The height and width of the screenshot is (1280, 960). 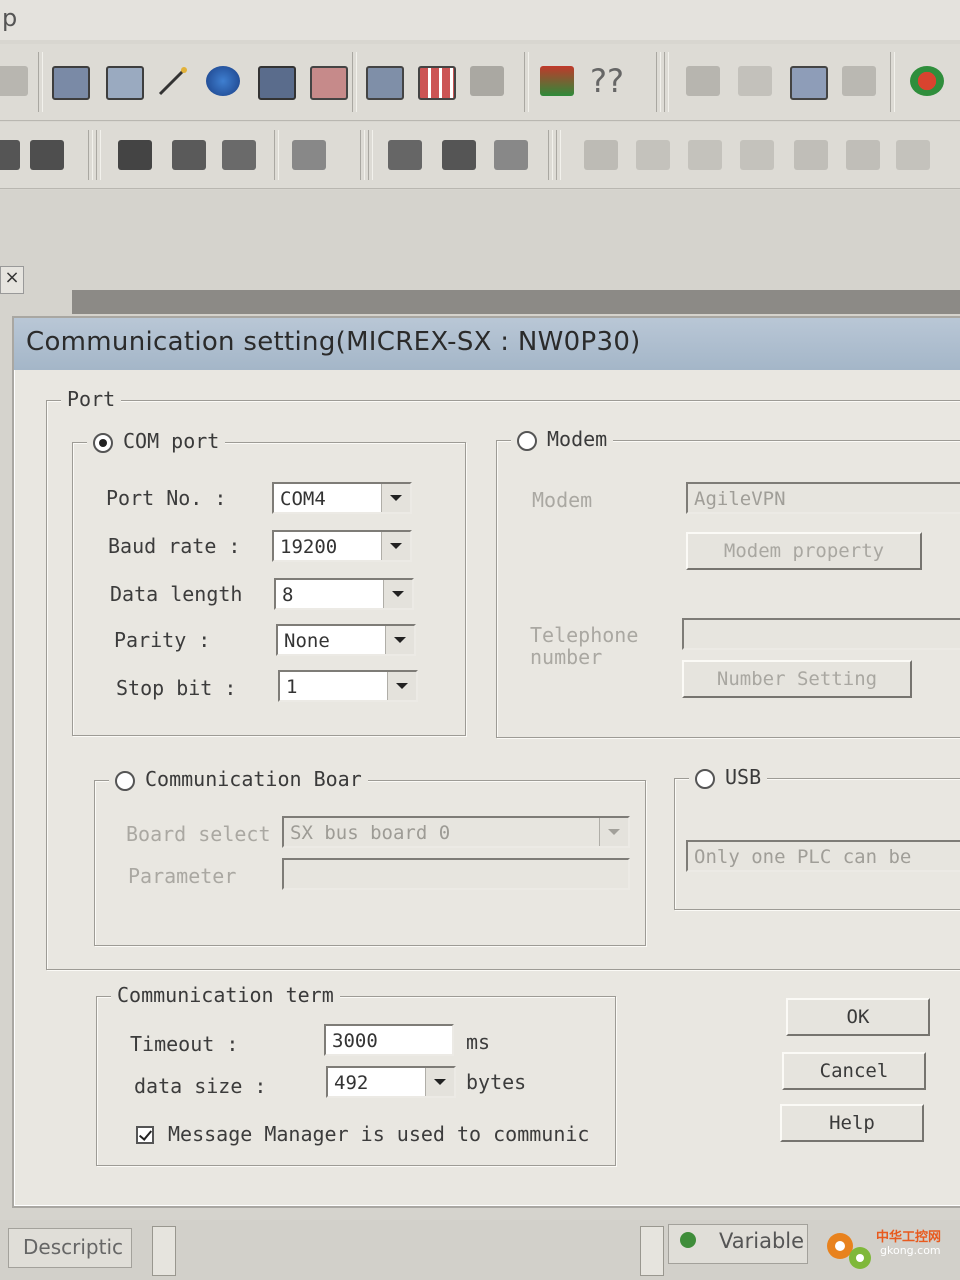 What do you see at coordinates (705, 155) in the screenshot?
I see `coil-icon` at bounding box center [705, 155].